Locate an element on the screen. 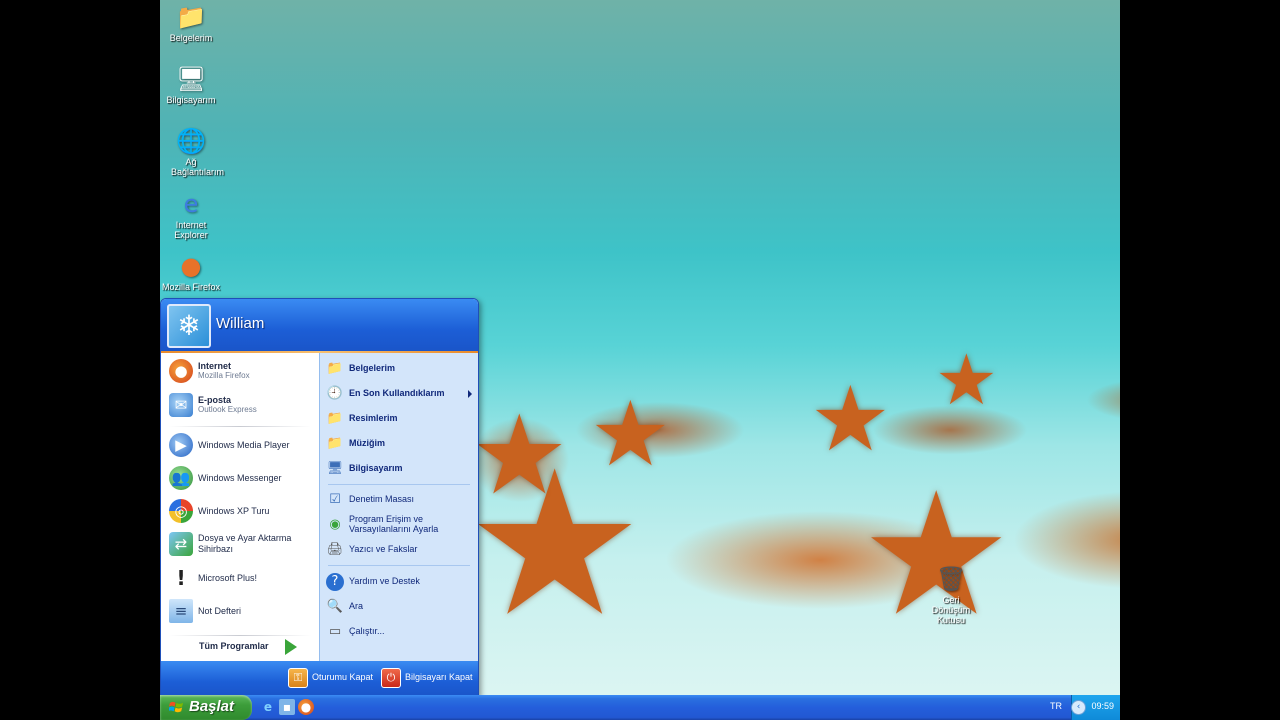  start-label: Başlat is located at coordinates (212, 706).